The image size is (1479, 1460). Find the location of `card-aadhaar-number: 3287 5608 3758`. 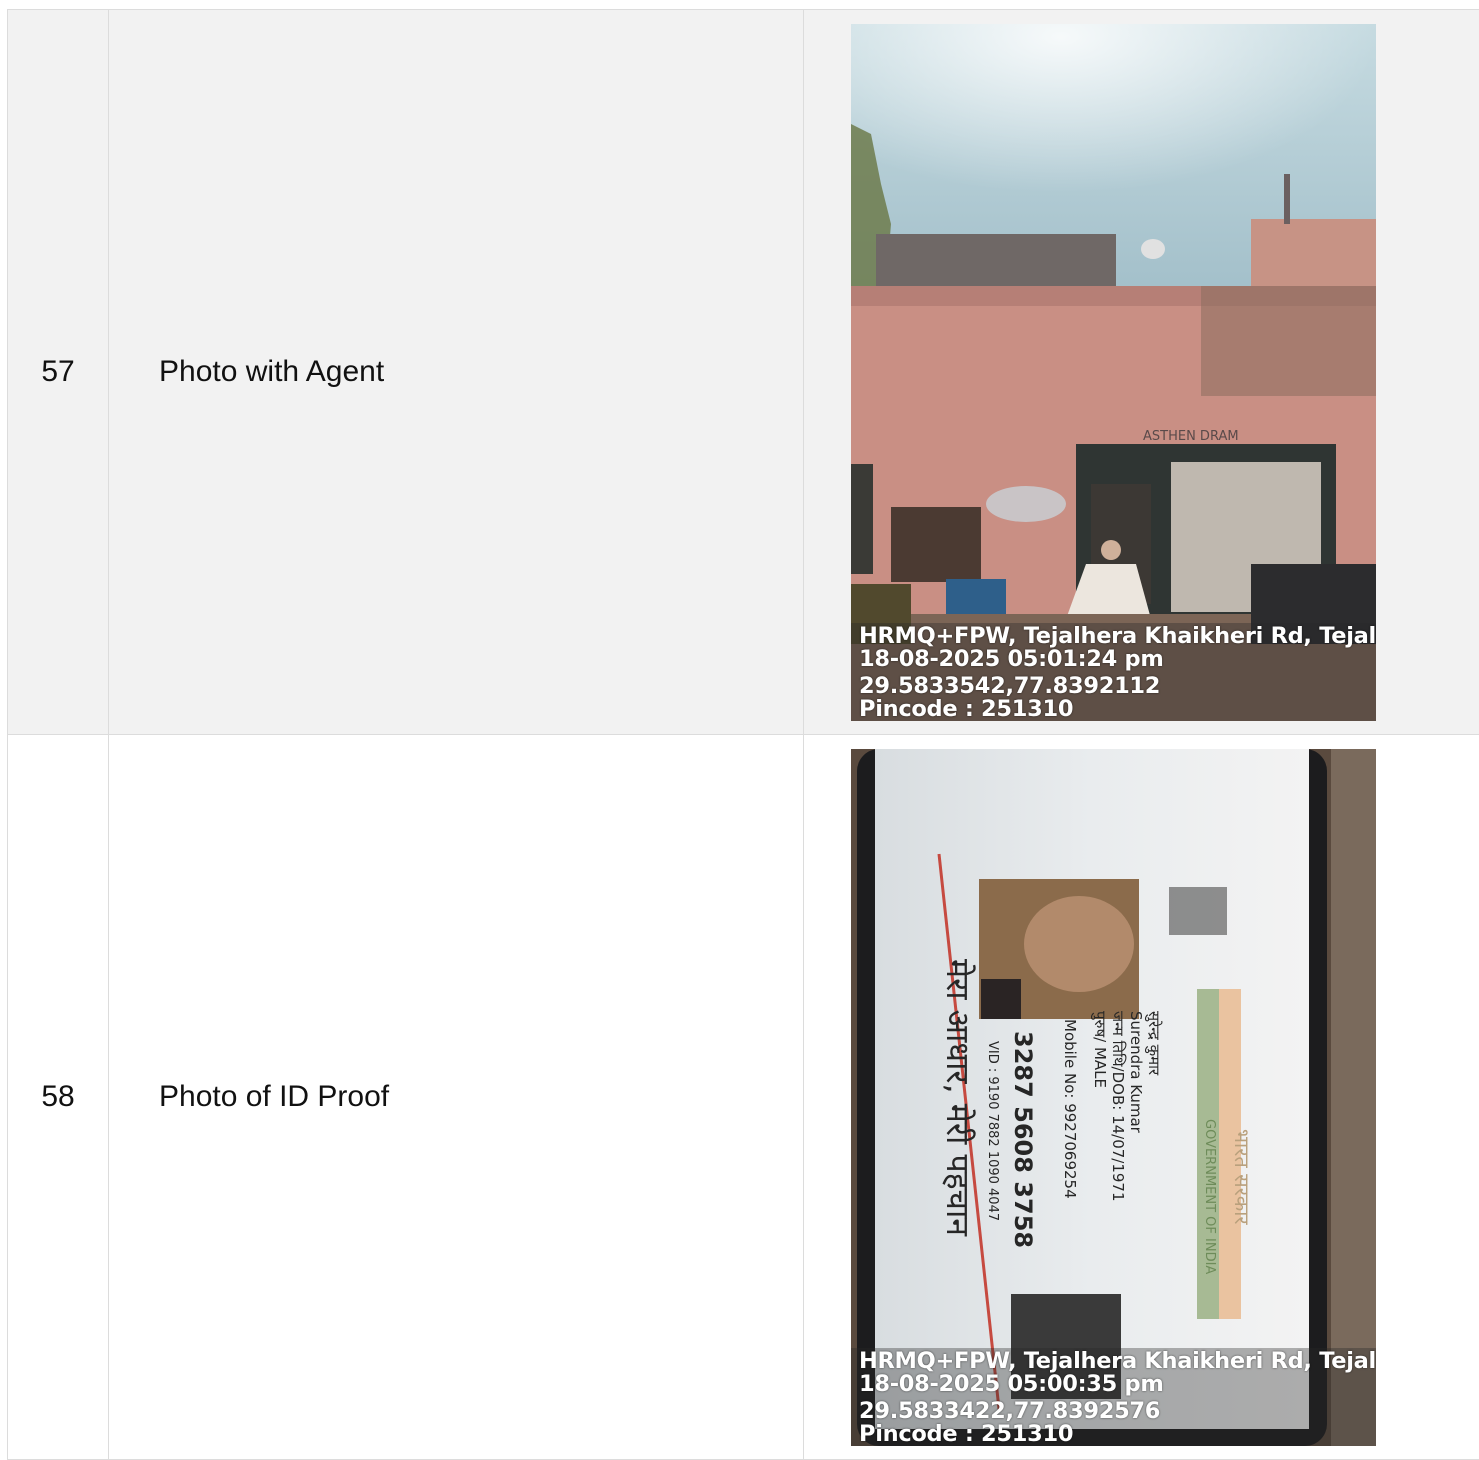

card-aadhaar-number: 3287 5608 3758 is located at coordinates (1023, 1139).